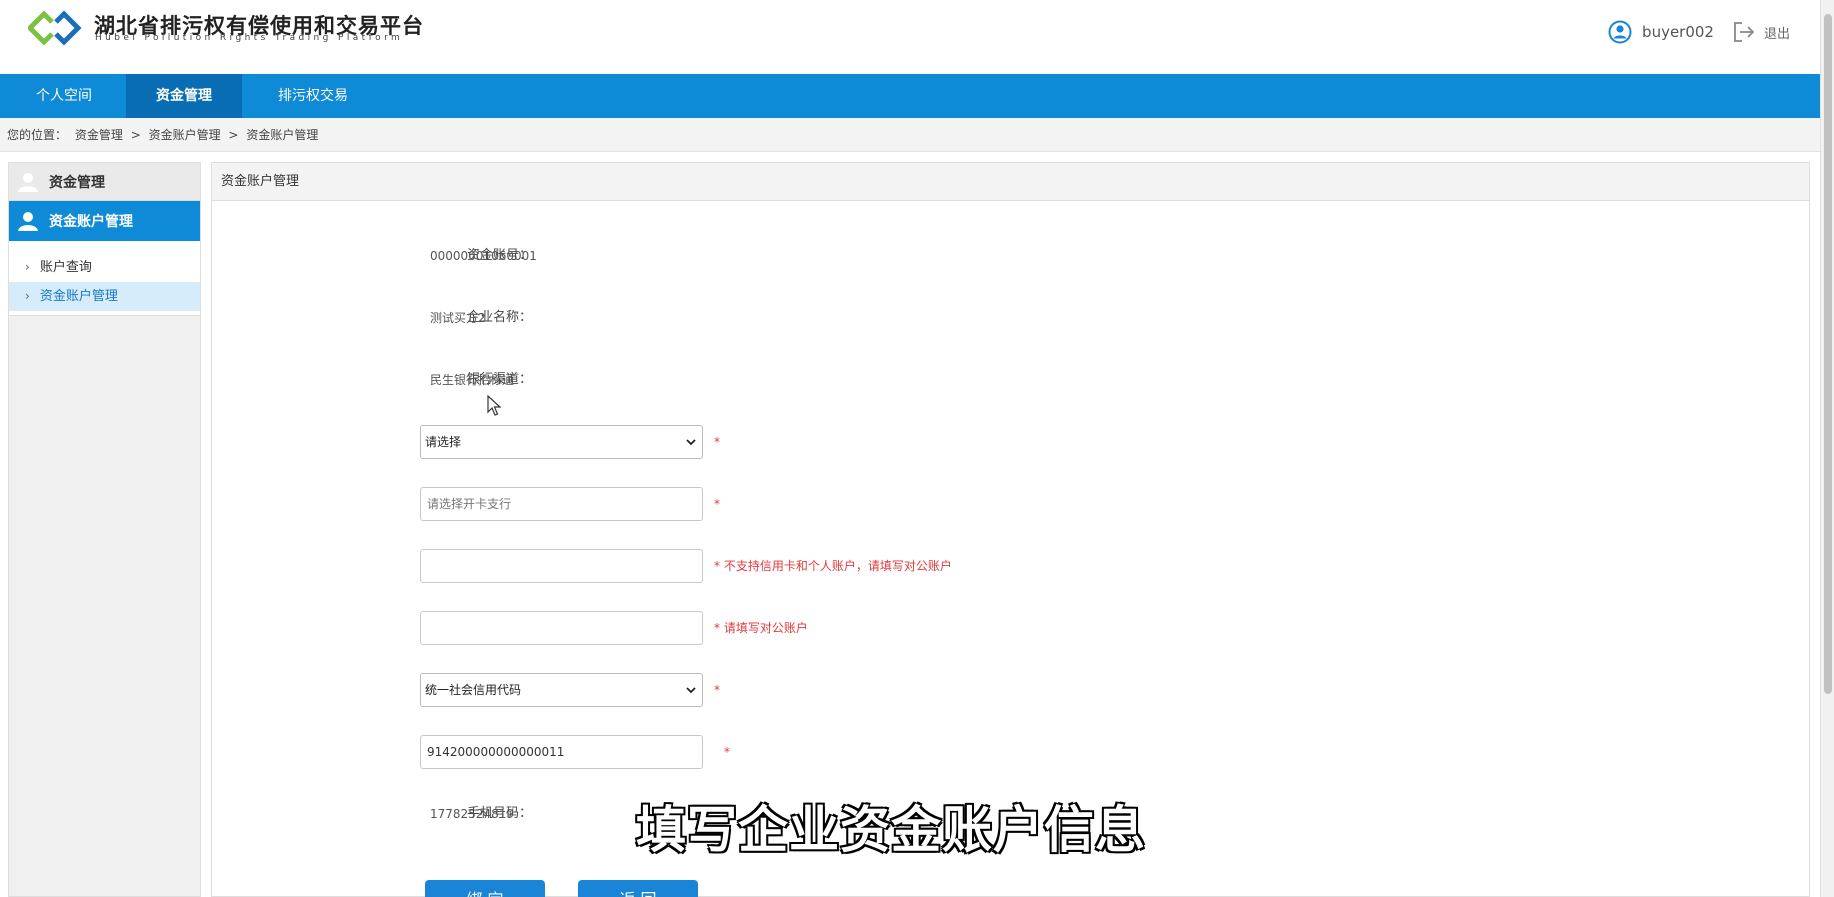 This screenshot has width=1834, height=897. I want to click on bank-name-select: 请选择, so click(561, 442).